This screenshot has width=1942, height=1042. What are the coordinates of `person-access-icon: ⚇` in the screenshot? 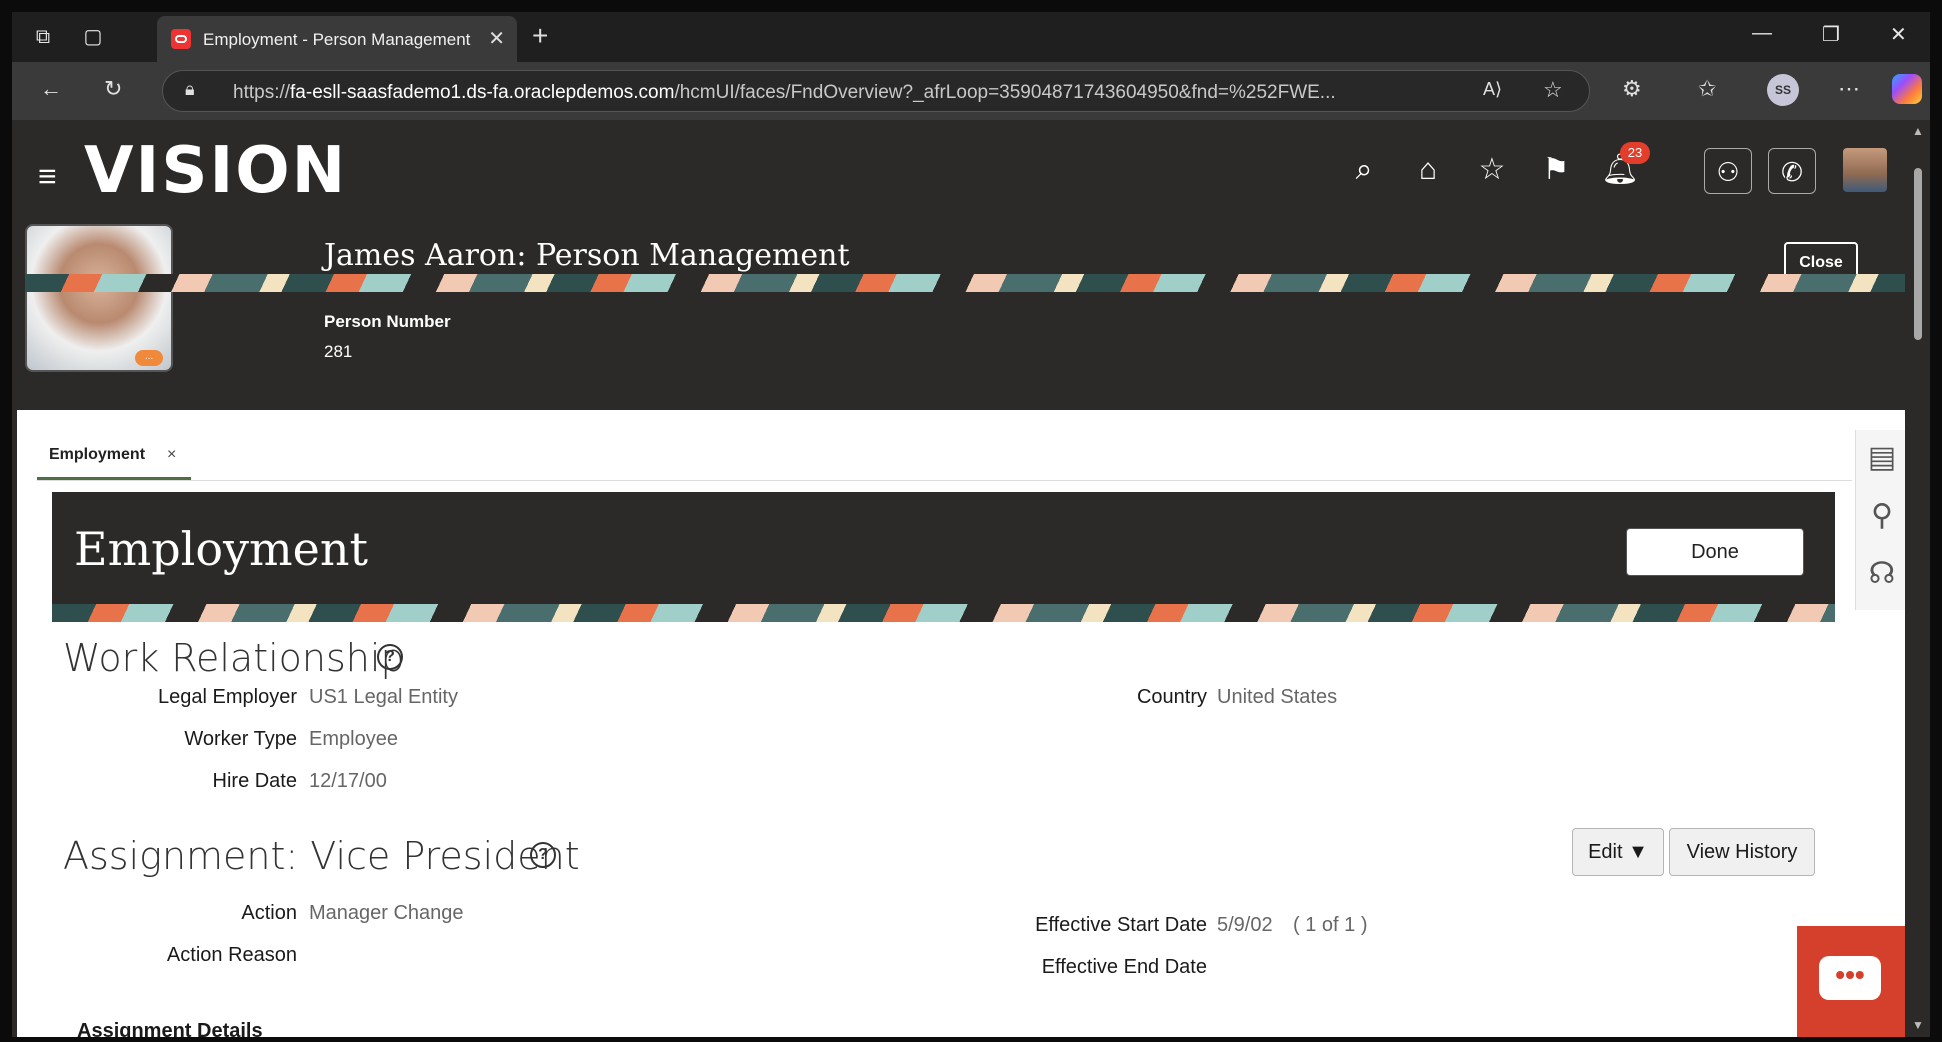 It's located at (1728, 171).